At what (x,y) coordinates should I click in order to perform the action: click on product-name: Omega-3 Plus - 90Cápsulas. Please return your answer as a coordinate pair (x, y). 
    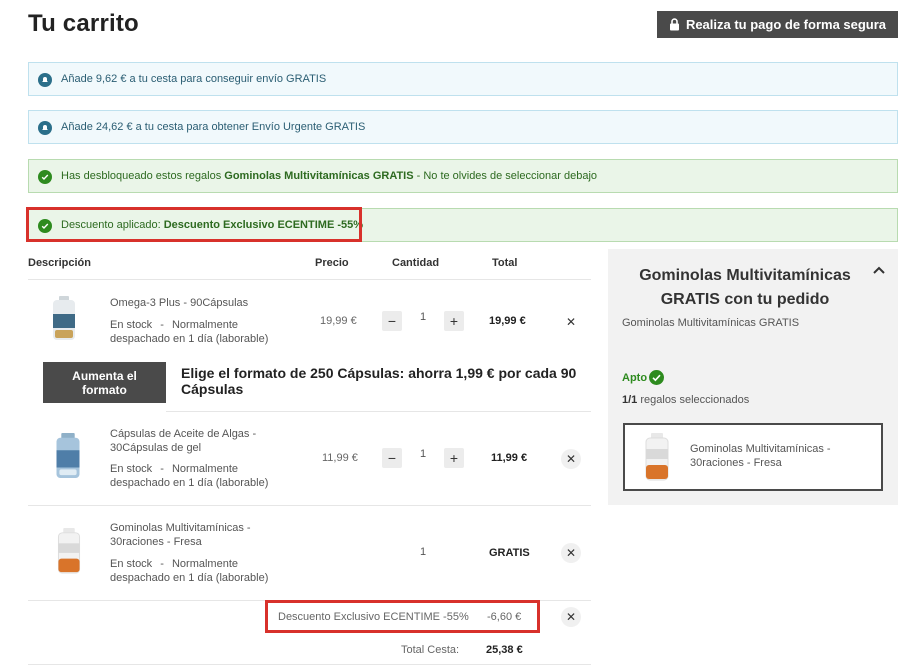
    Looking at the image, I should click on (179, 303).